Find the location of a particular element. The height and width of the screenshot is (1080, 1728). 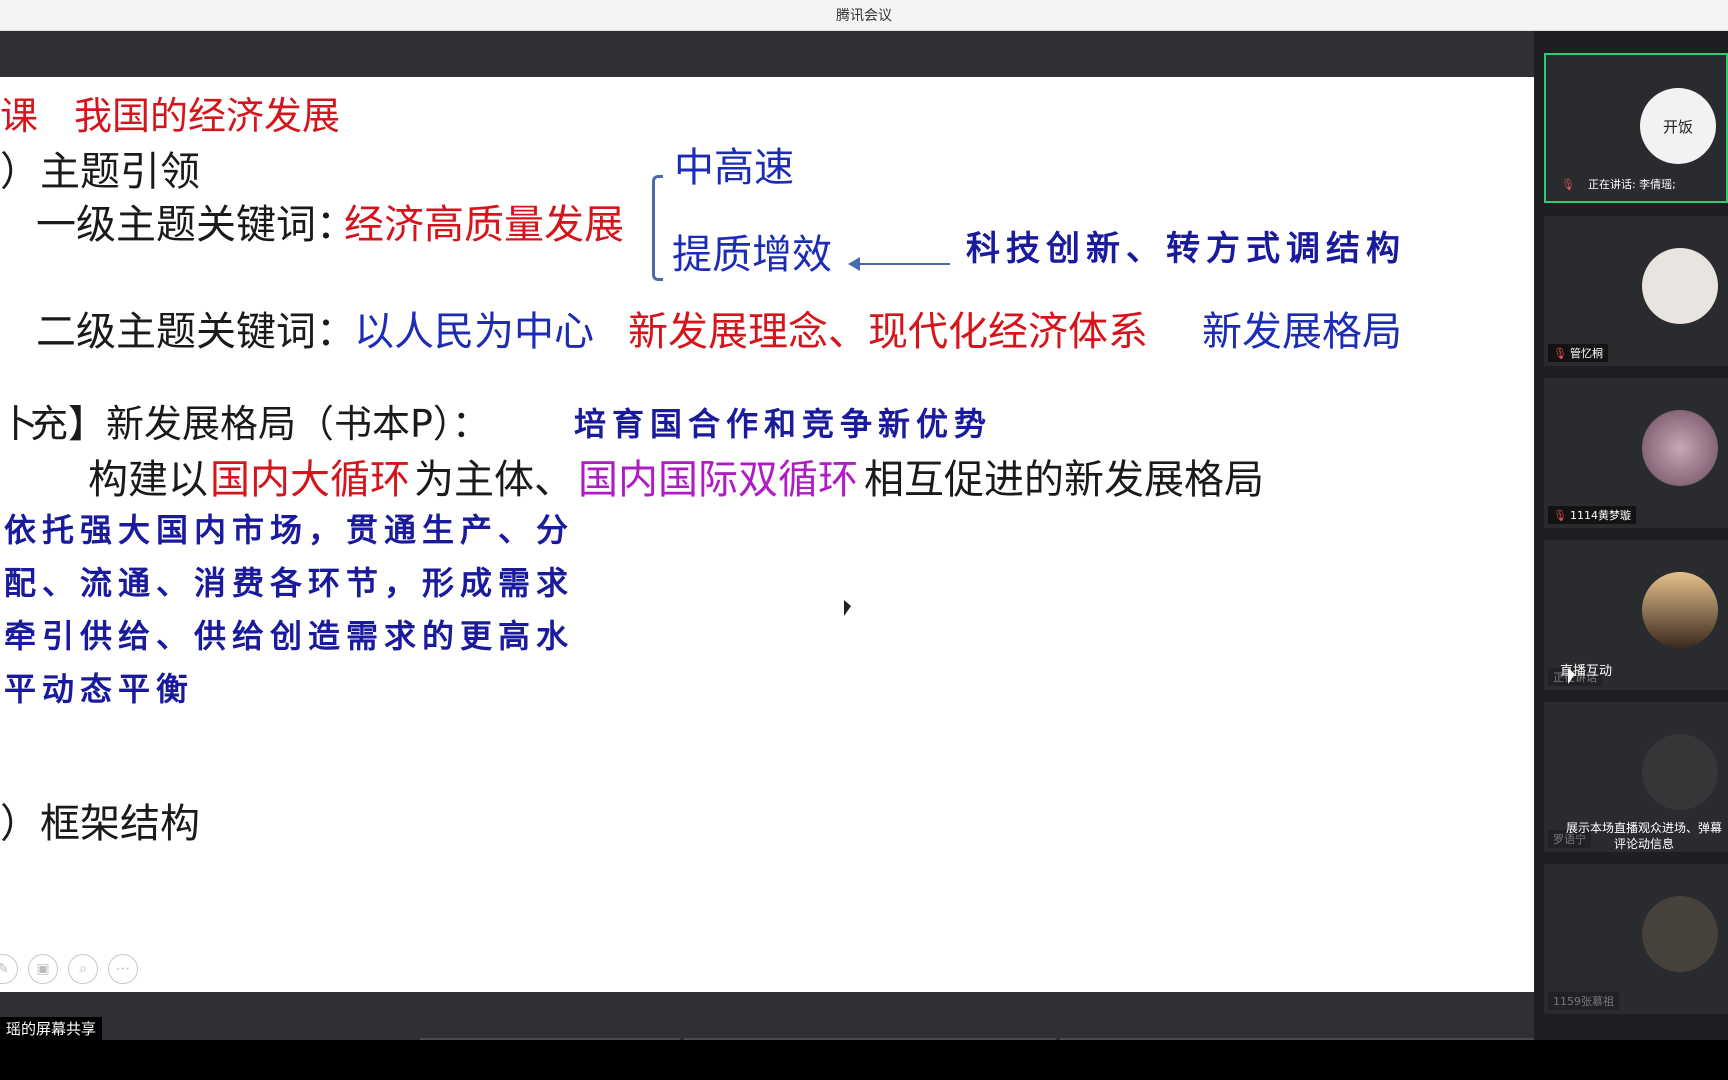

bottom-strip is located at coordinates (864, 1060).